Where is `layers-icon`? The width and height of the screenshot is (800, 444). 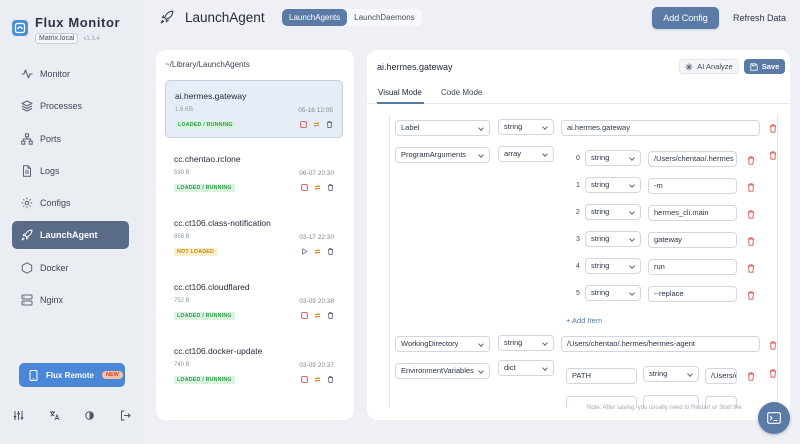
layers-icon is located at coordinates (27, 106).